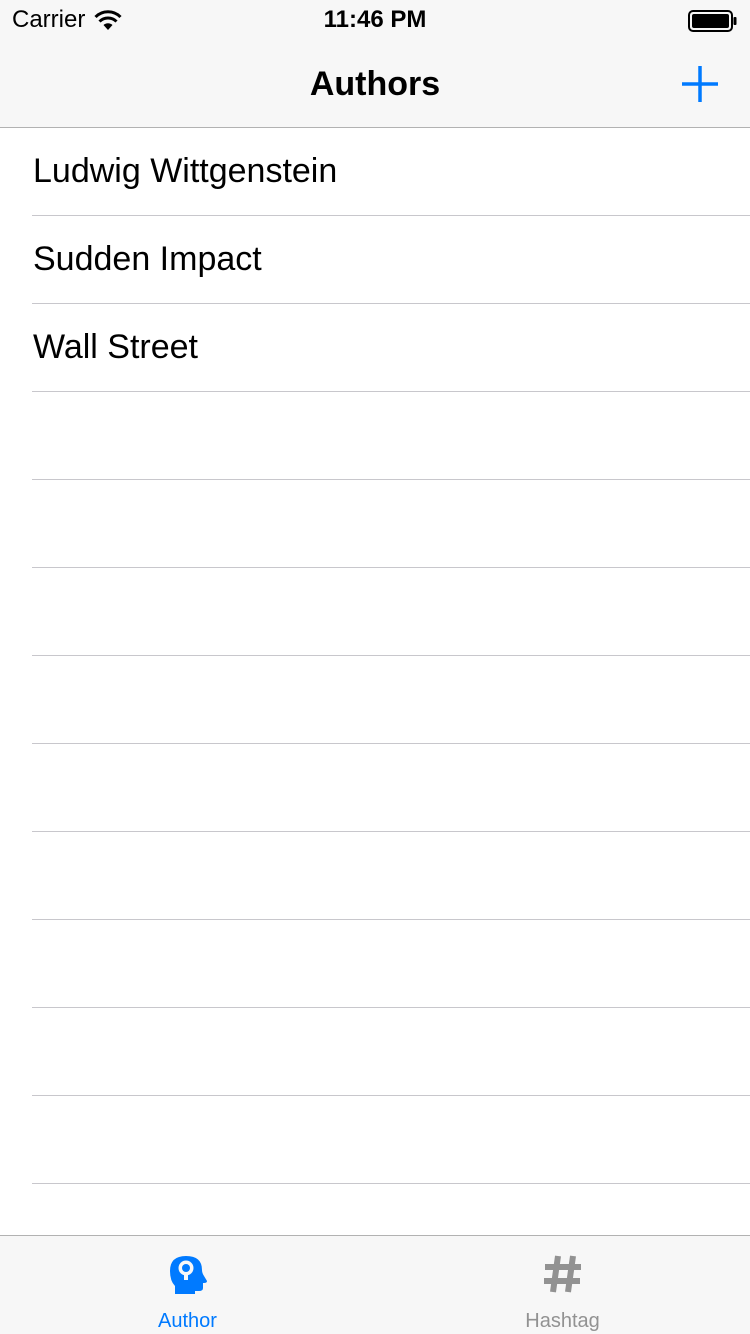 The image size is (750, 1334). Describe the element at coordinates (713, 21) in the screenshot. I see `battery-icon` at that location.